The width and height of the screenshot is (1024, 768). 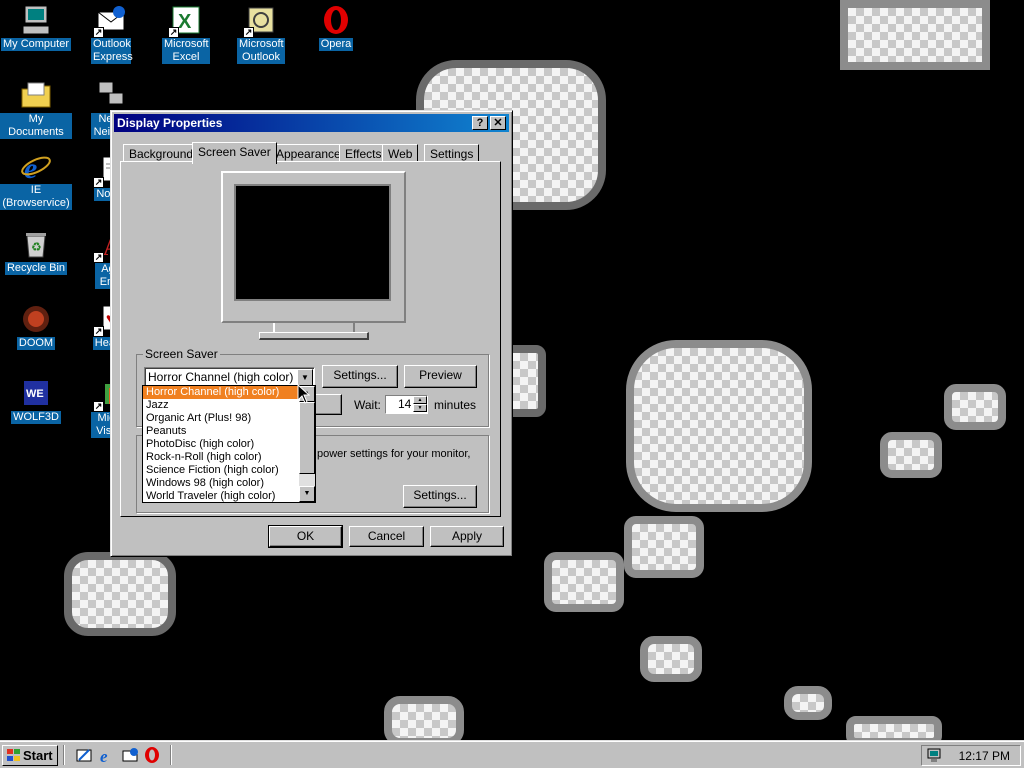 I want to click on wolf3d-icon: WE, so click(x=36, y=393).